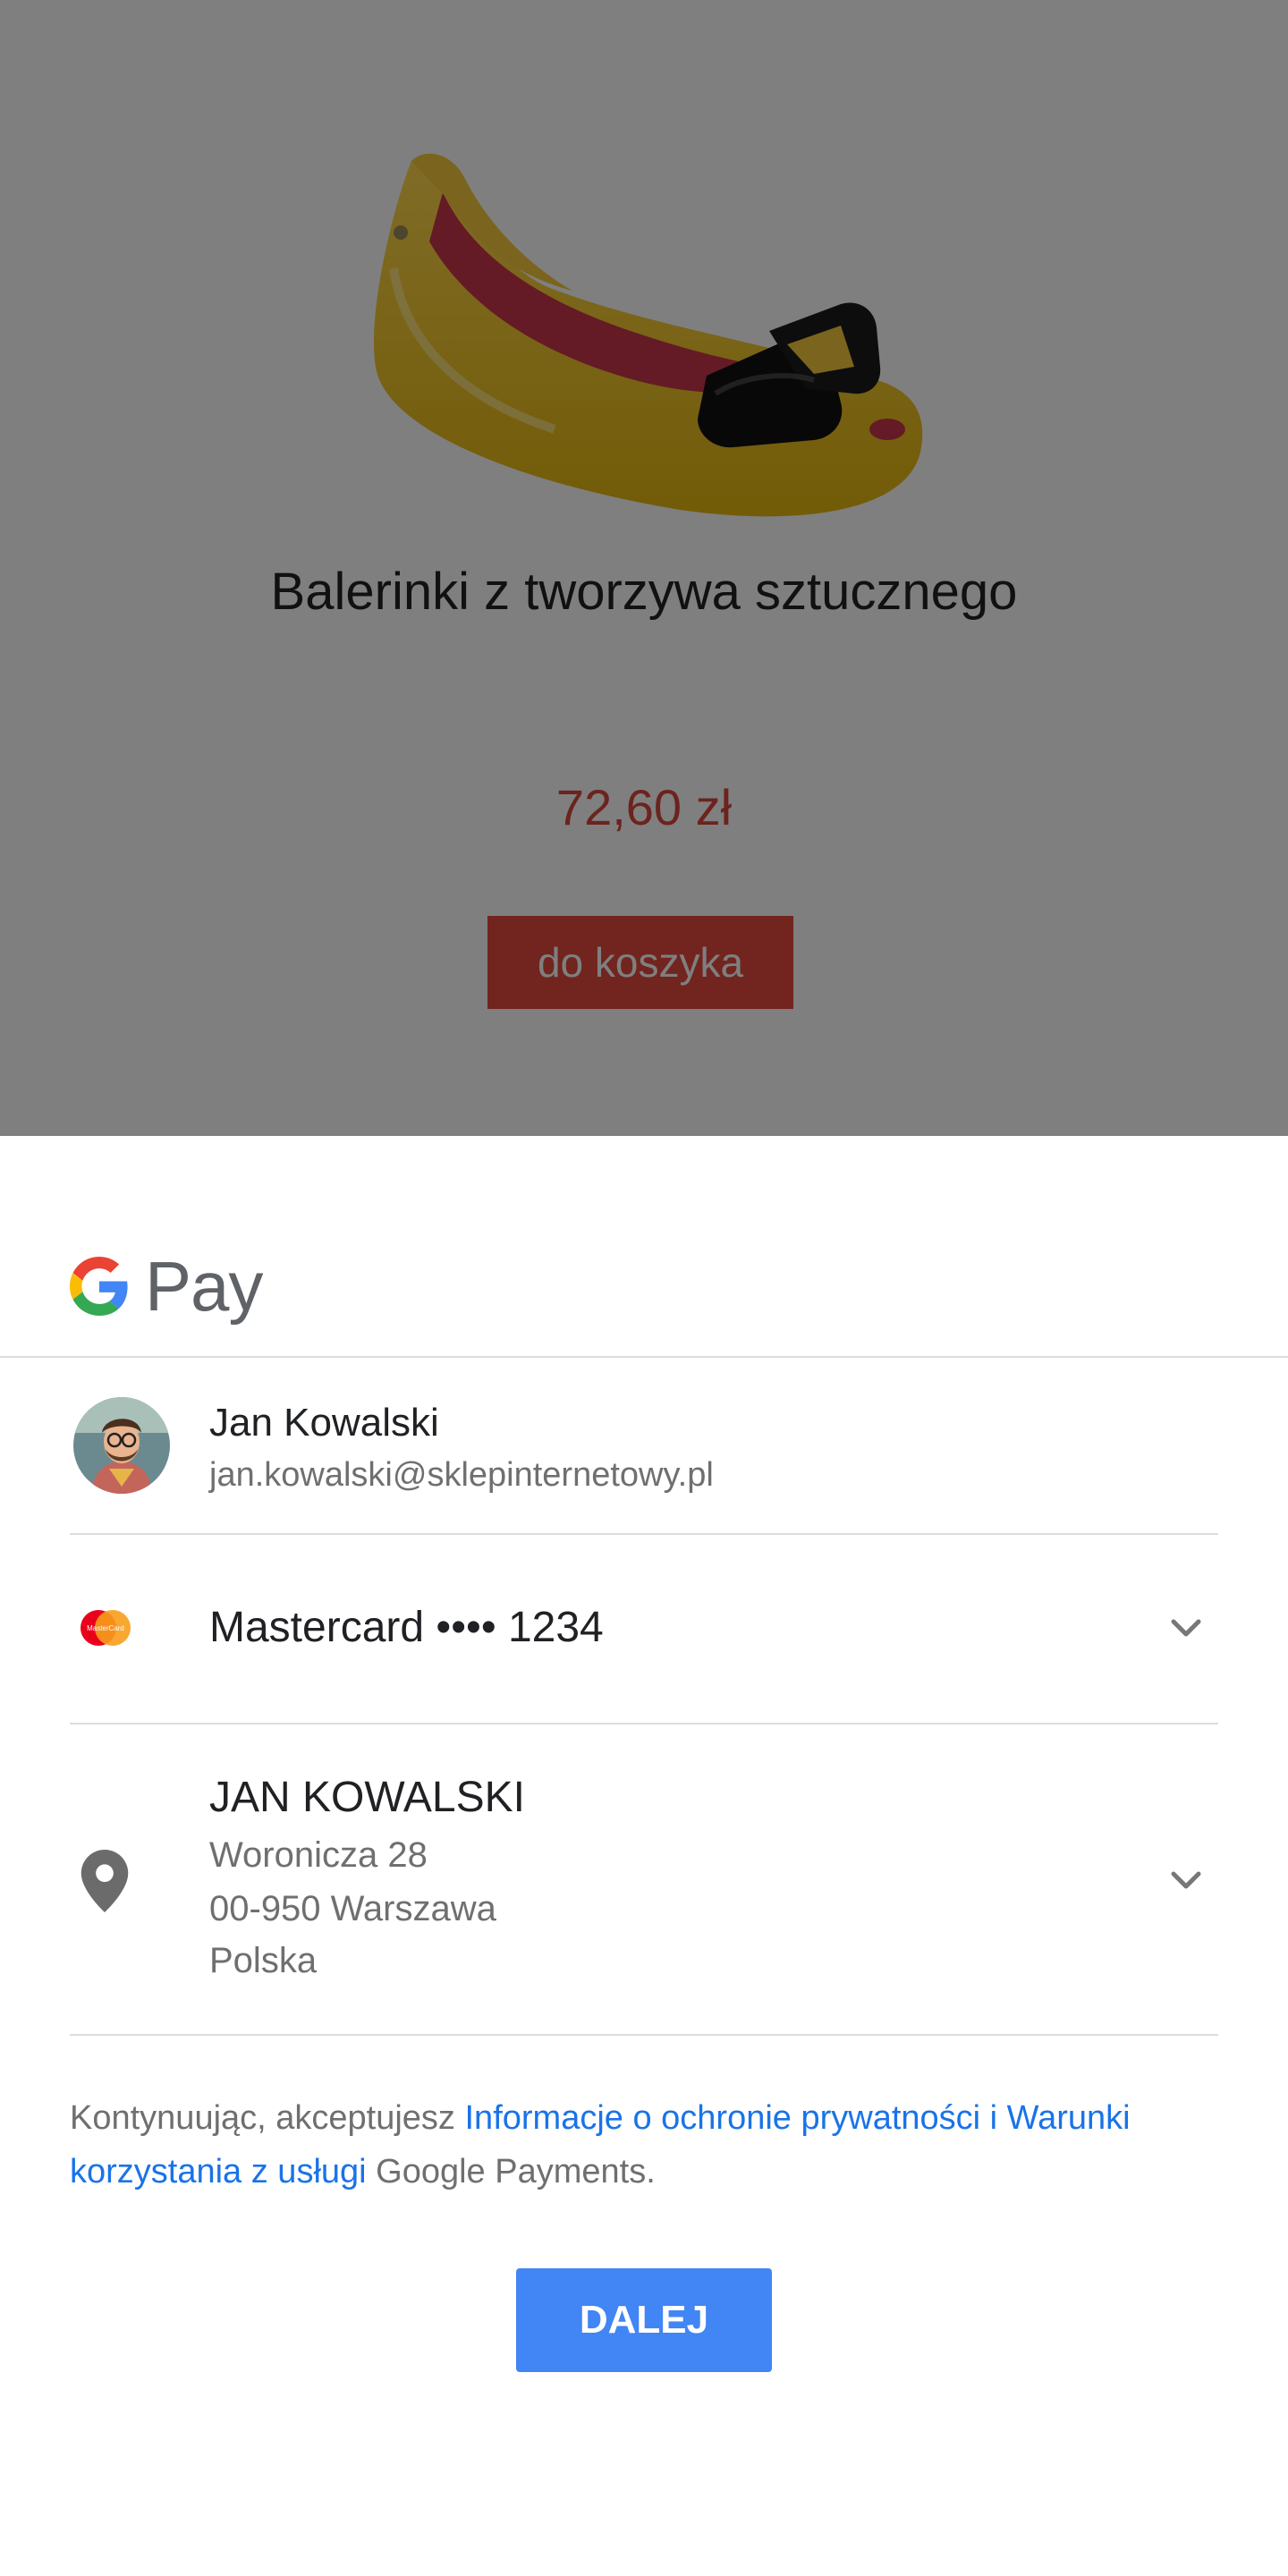 The image size is (1288, 2576). What do you see at coordinates (723, 2118) in the screenshot?
I see `privacy-policy-link: Informacje o ochronie prywatności` at bounding box center [723, 2118].